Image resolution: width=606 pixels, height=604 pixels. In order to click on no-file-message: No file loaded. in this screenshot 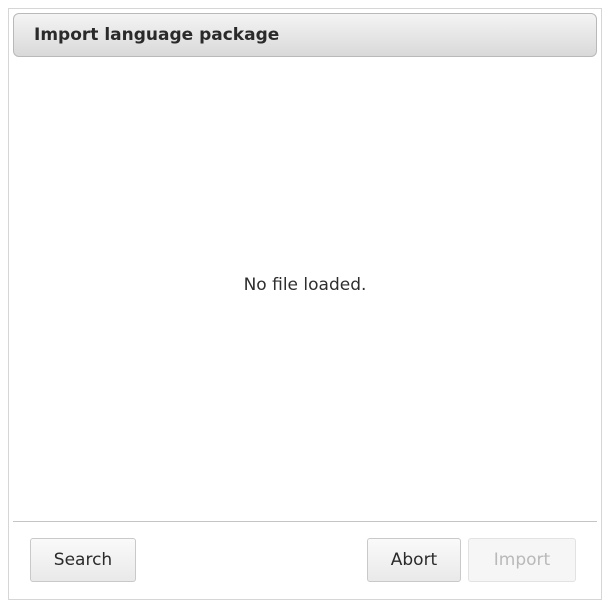, I will do `click(305, 285)`.